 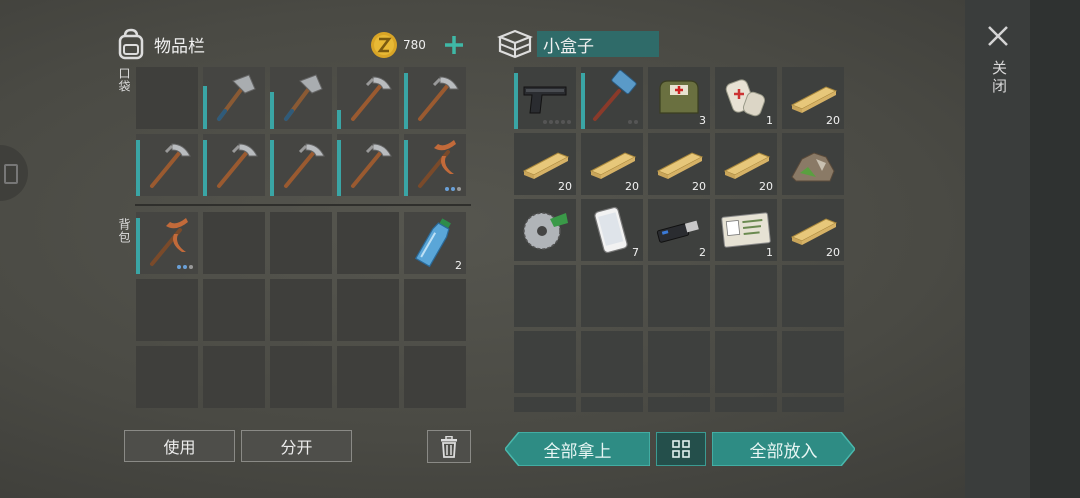 I want to click on saw-blade-icon, so click(x=545, y=231).